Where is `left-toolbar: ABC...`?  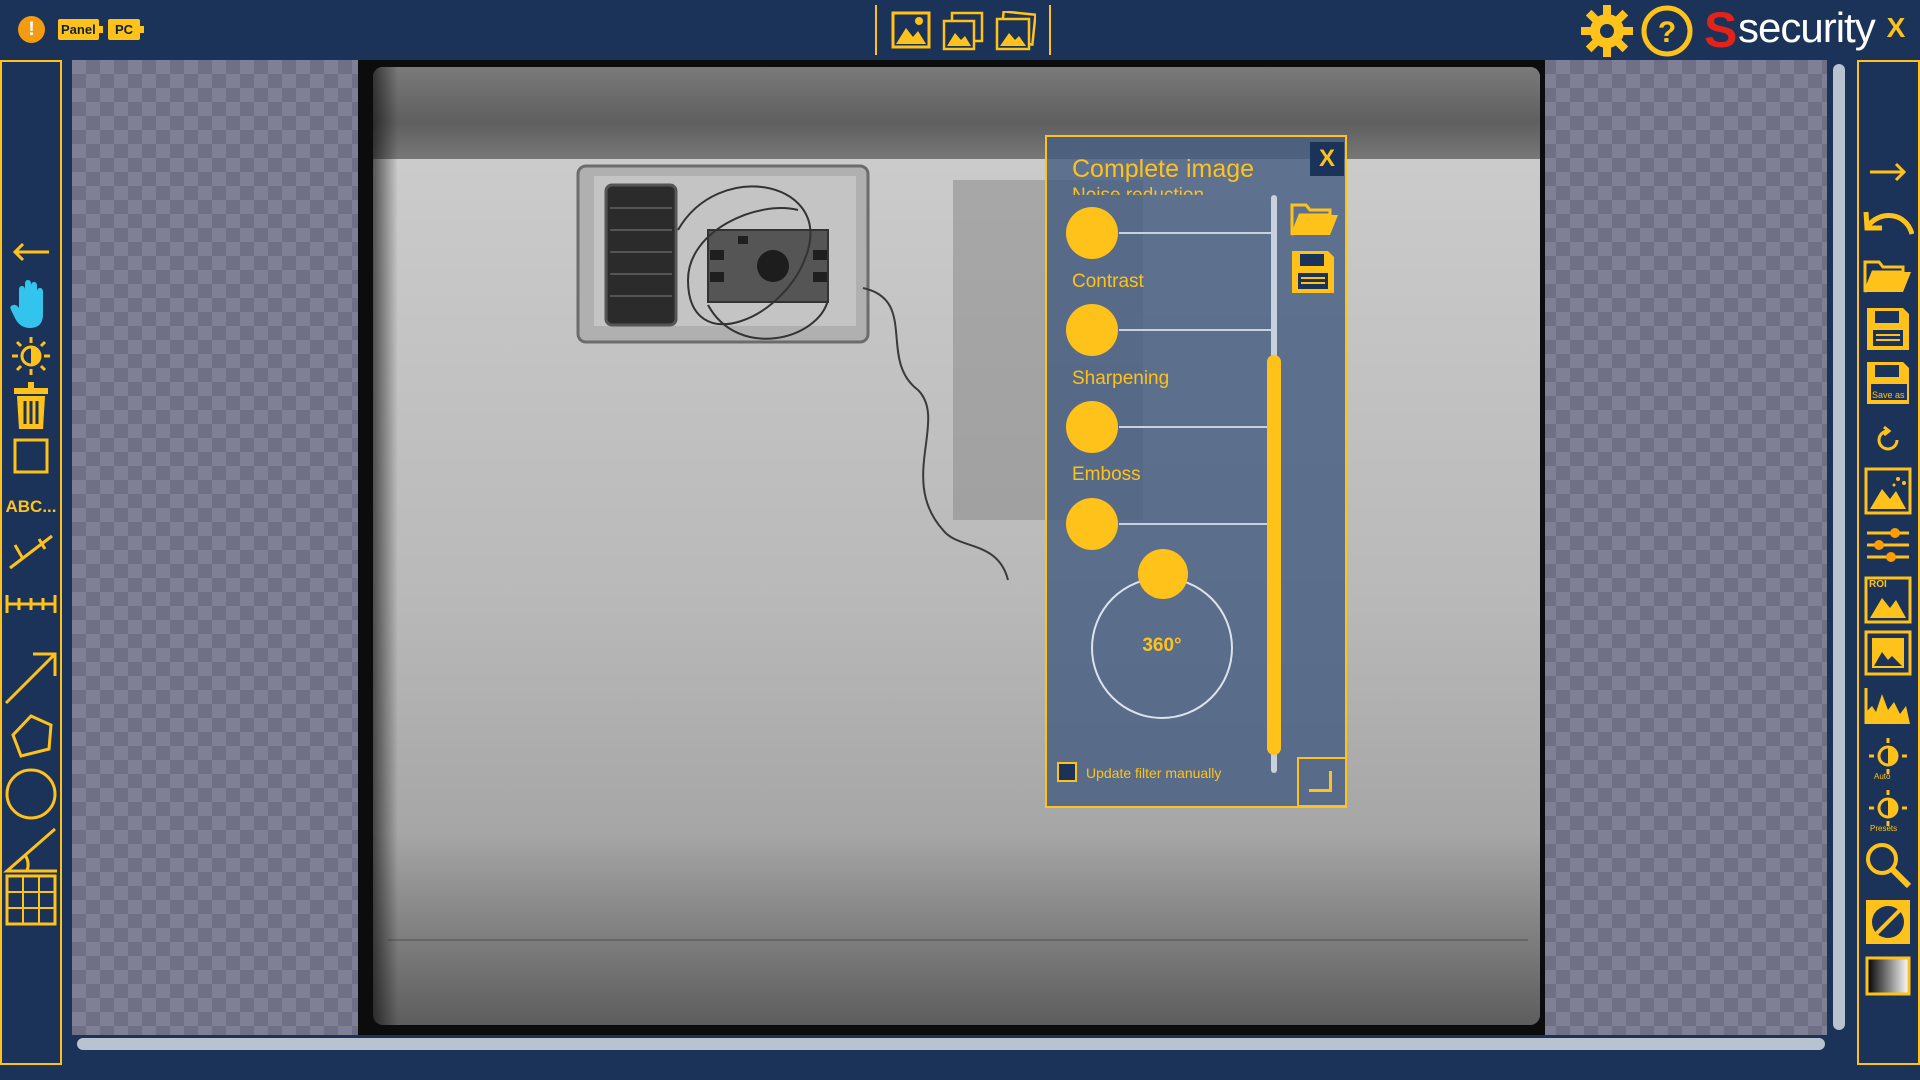
left-toolbar: ABC... is located at coordinates (31, 562).